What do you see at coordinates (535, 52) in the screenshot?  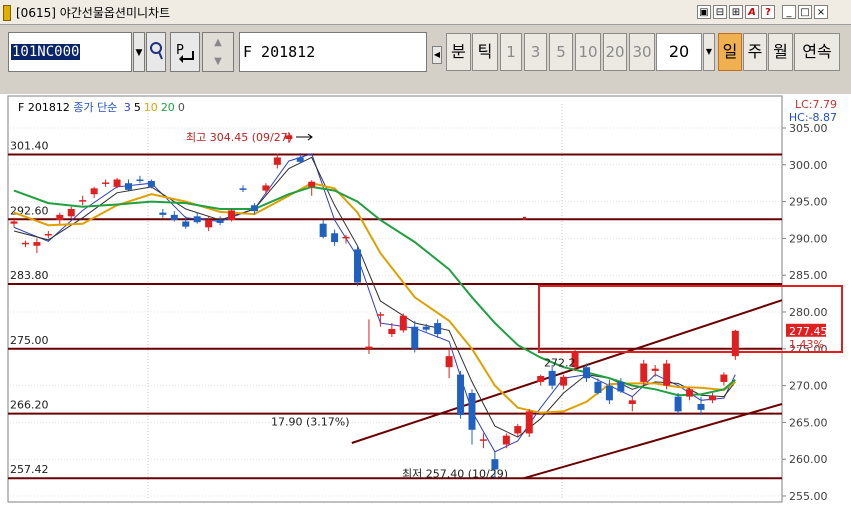 I see `period-button-4: 3` at bounding box center [535, 52].